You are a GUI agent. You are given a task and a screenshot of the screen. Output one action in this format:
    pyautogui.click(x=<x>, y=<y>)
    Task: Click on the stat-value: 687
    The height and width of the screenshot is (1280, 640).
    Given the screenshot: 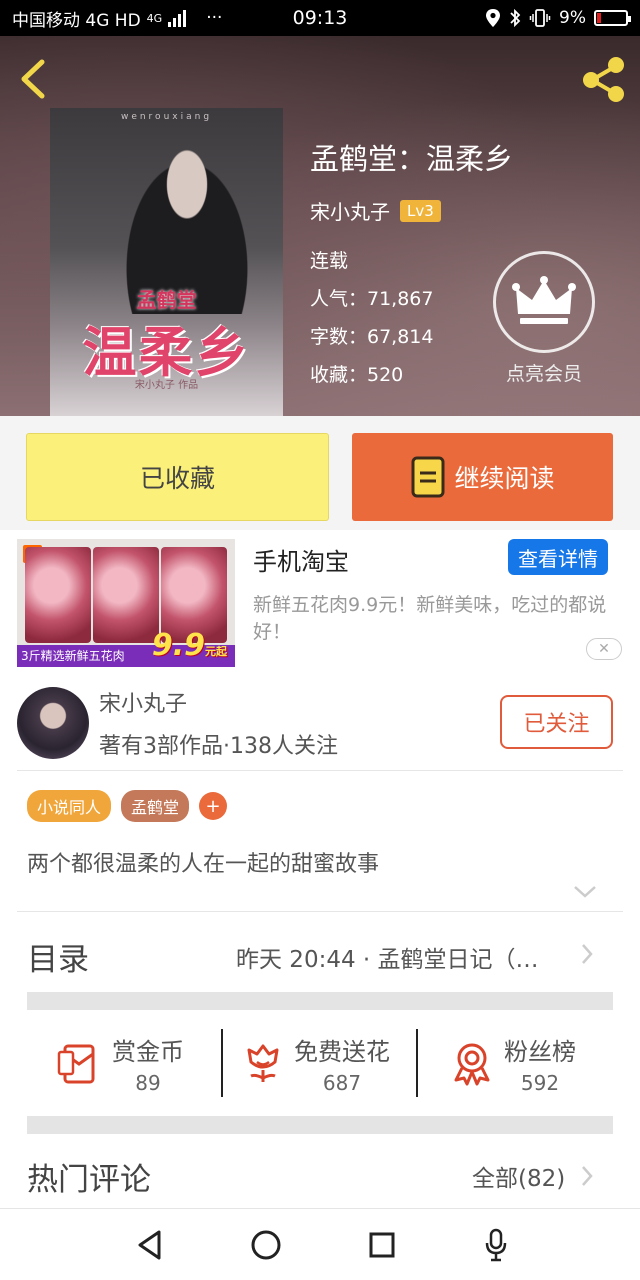 What is the action you would take?
    pyautogui.click(x=342, y=1082)
    